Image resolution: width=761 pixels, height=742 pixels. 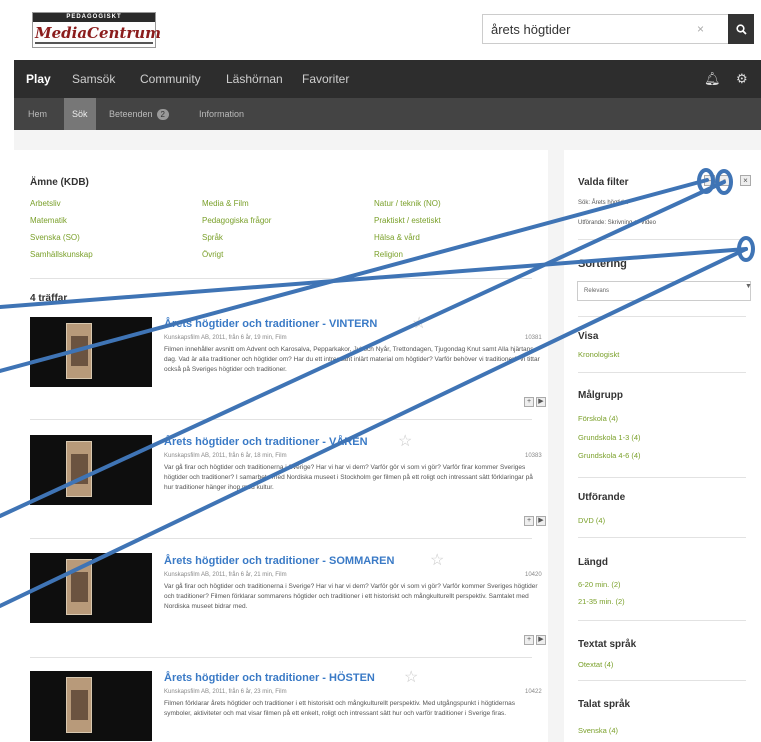 I want to click on nav-lashornan: Läshörnan, so click(x=254, y=79).